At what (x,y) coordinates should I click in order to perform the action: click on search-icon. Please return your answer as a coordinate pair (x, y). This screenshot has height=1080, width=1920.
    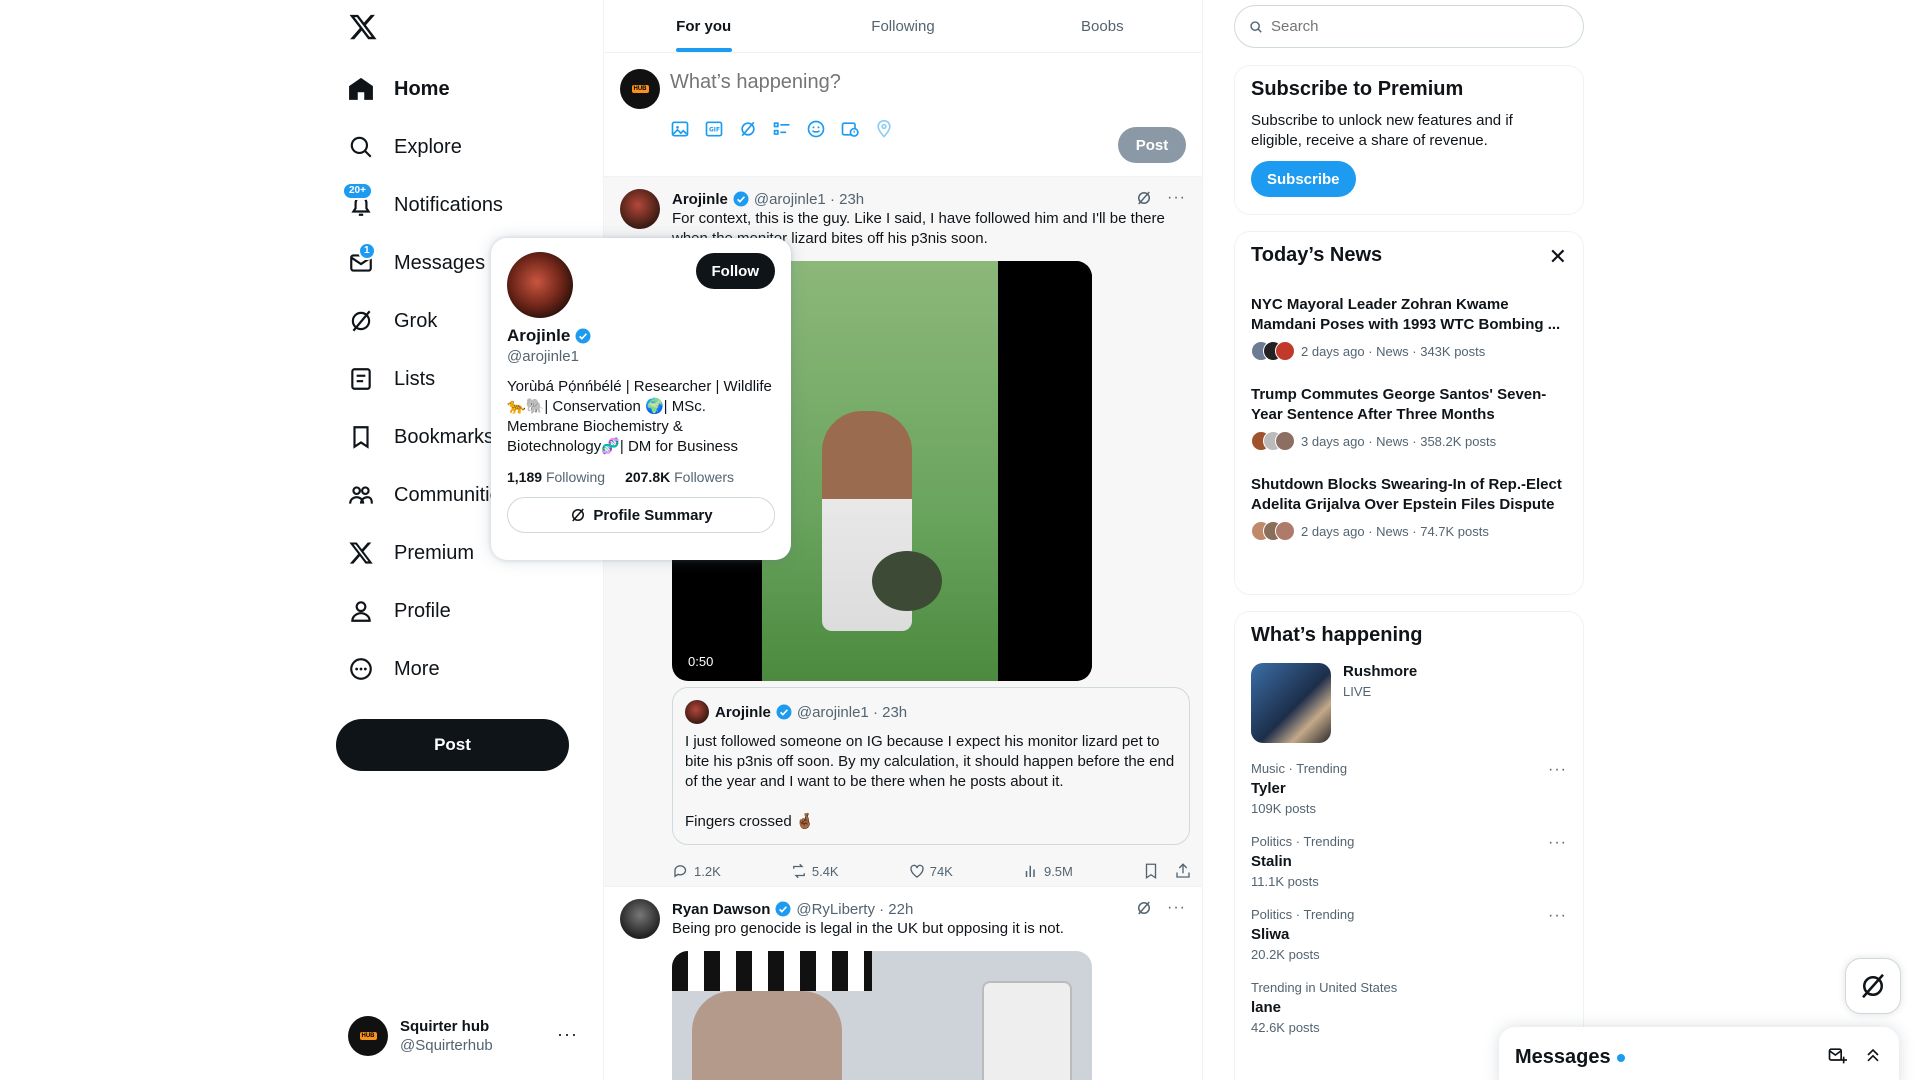
    Looking at the image, I should click on (361, 147).